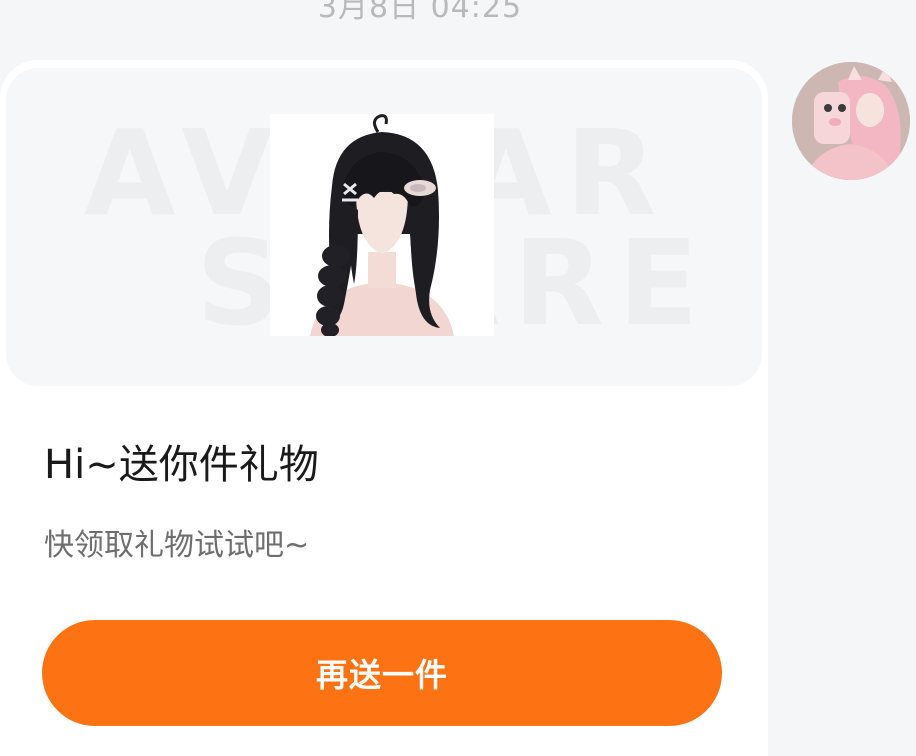 This screenshot has width=916, height=756. I want to click on gift-title: Hi~送你件礼物, so click(181, 465).